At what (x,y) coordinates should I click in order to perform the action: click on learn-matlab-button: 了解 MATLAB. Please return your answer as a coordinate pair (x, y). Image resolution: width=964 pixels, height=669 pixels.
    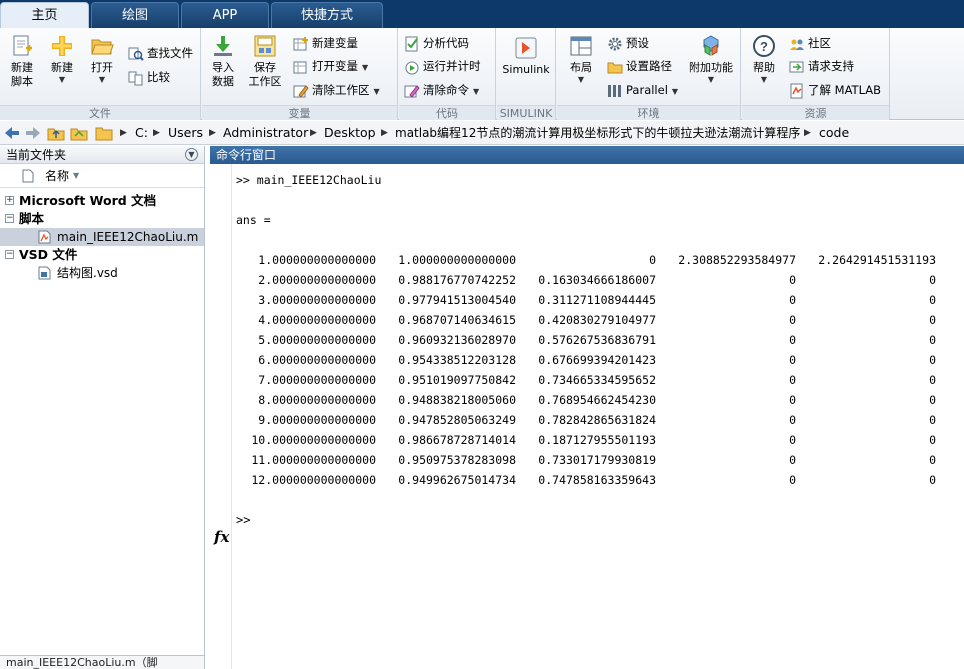
    Looking at the image, I should click on (835, 90).